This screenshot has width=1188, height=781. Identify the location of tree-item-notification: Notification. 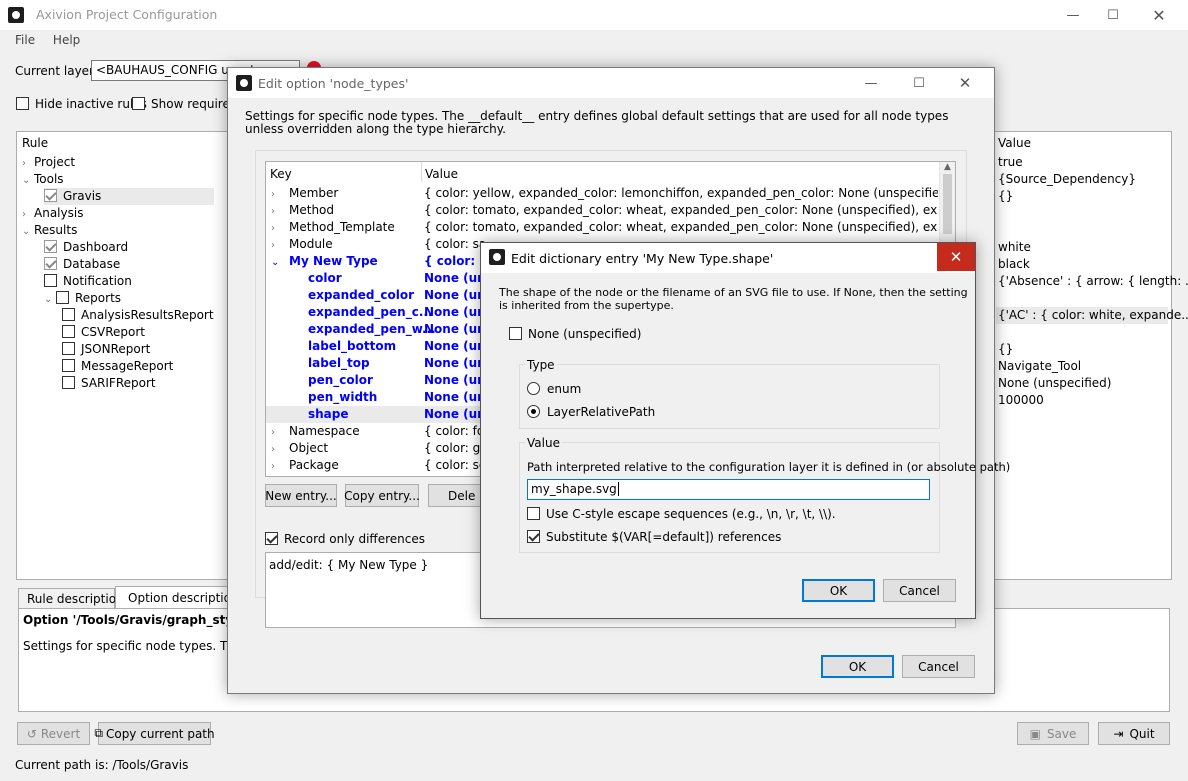
(88, 281).